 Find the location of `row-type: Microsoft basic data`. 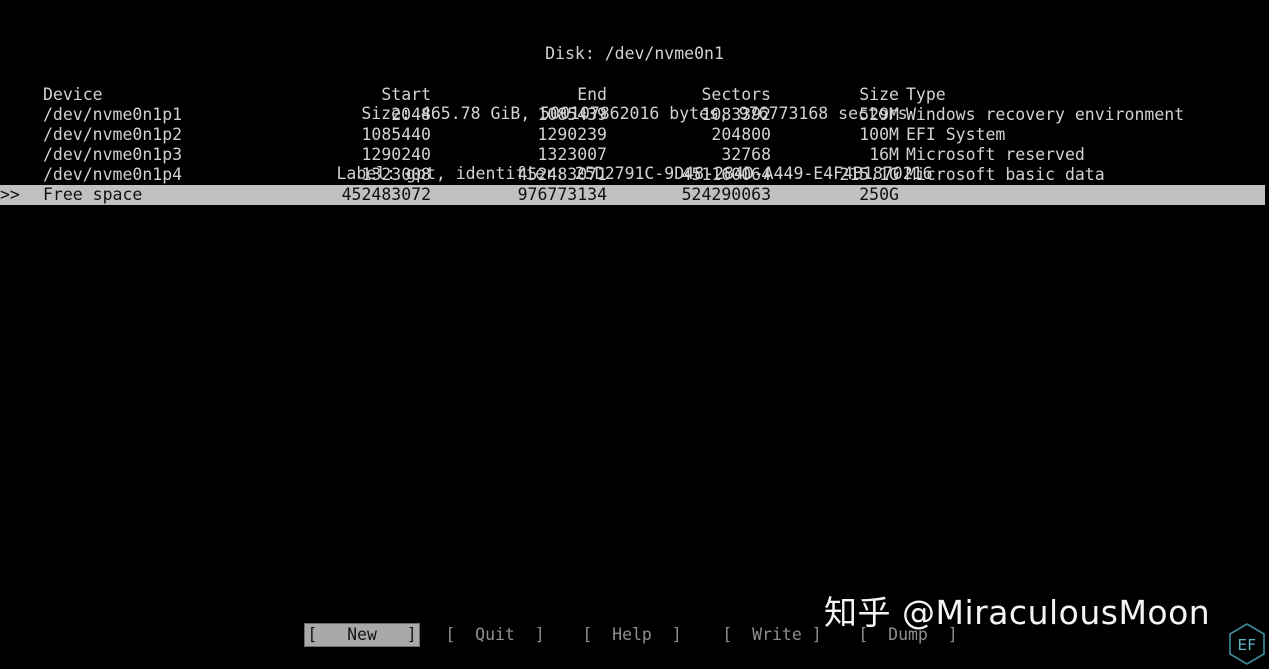

row-type: Microsoft basic data is located at coordinates (1005, 174).